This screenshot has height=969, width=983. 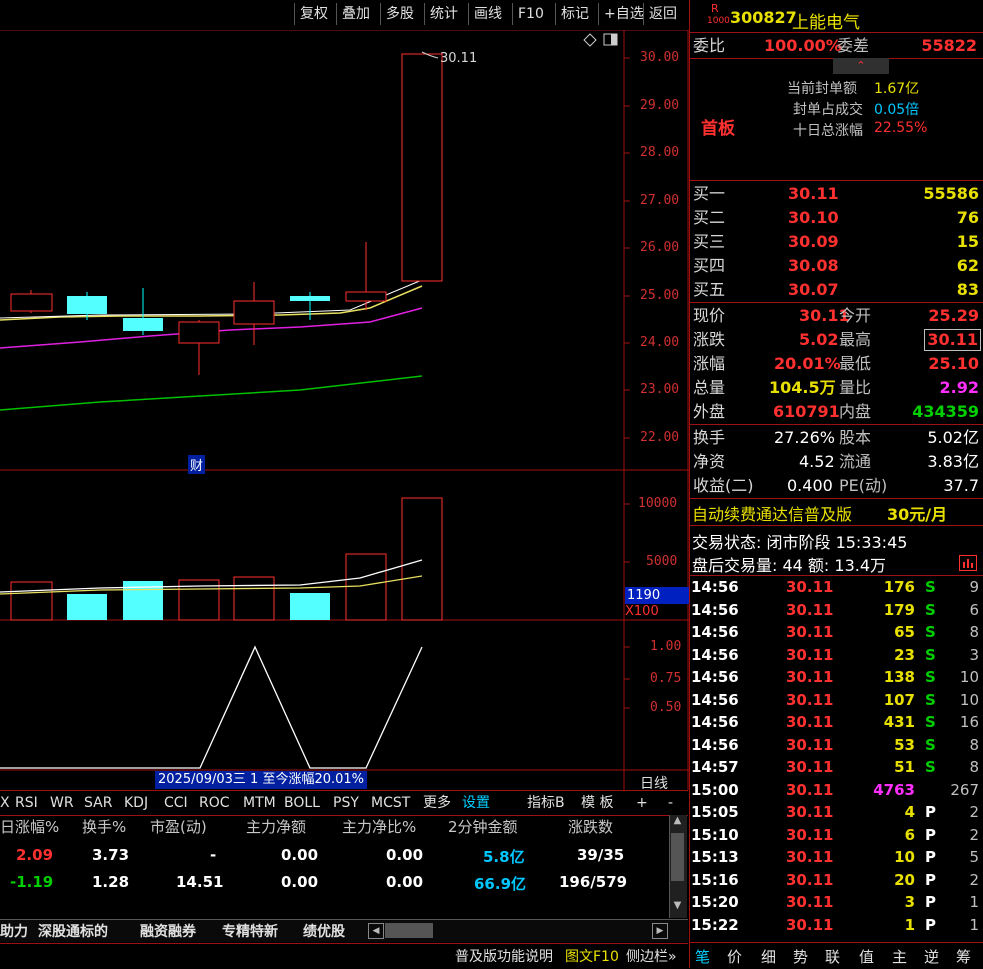 I want to click on r-badge: R, so click(x=715, y=8).